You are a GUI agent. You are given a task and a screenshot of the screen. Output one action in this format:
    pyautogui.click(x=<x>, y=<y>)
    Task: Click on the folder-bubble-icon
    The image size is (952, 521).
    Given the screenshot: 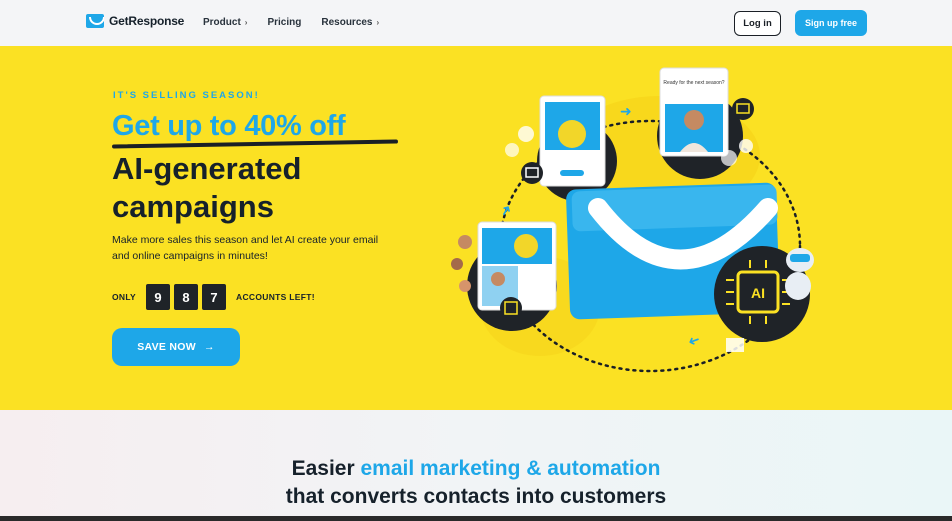 What is the action you would take?
    pyautogui.click(x=532, y=173)
    